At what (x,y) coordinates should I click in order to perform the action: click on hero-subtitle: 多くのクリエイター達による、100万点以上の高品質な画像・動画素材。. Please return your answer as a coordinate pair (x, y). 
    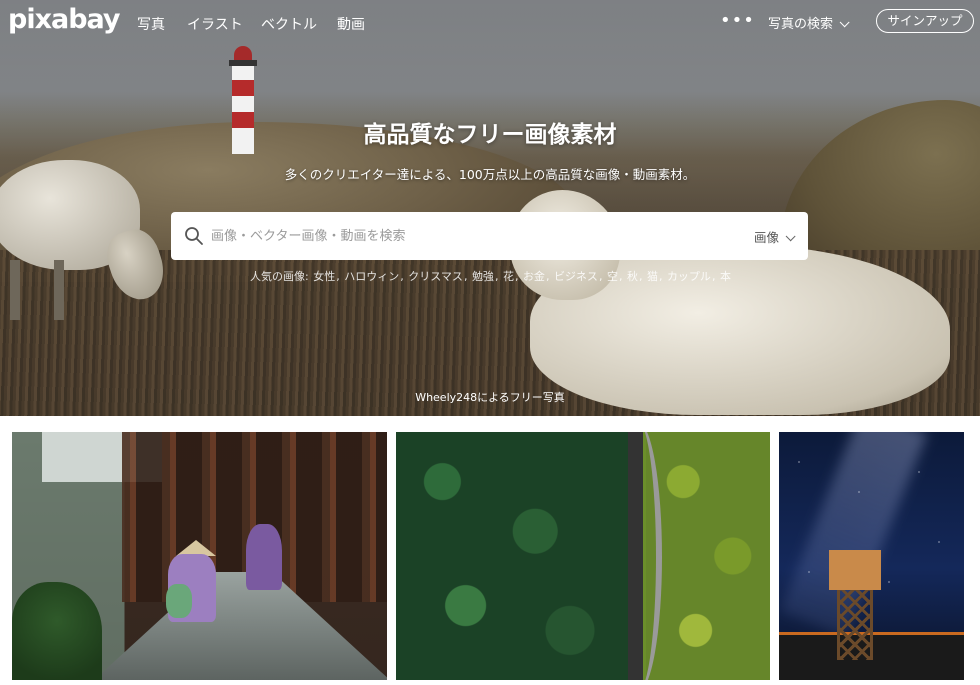
    Looking at the image, I should click on (490, 174).